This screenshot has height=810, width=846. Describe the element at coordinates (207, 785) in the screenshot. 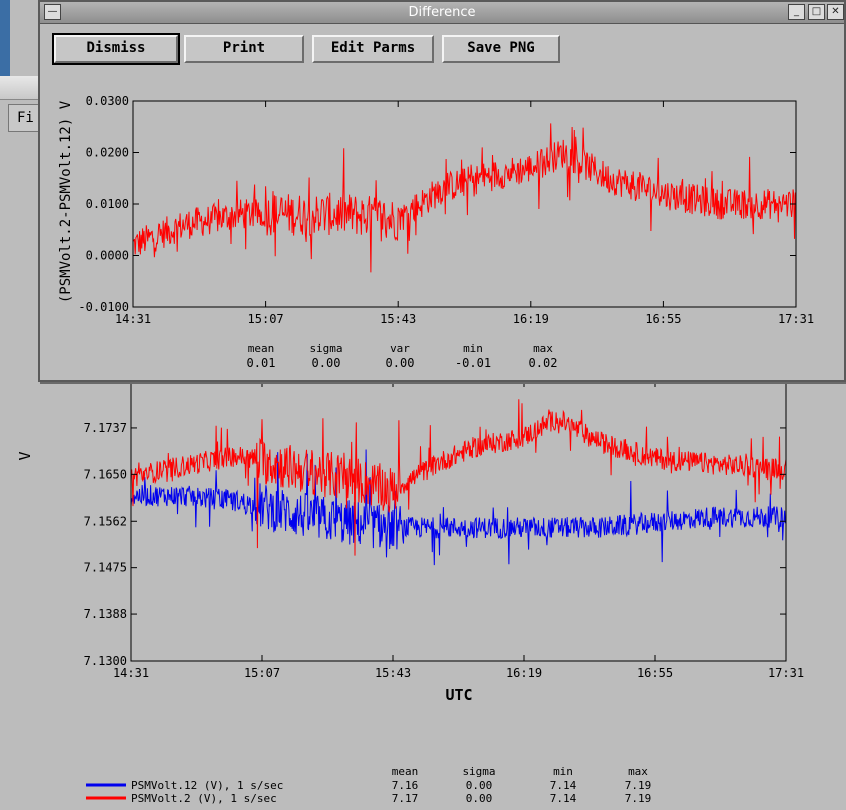

I see `legend-label: PSMVolt.12 (V), 1 s/sec` at that location.